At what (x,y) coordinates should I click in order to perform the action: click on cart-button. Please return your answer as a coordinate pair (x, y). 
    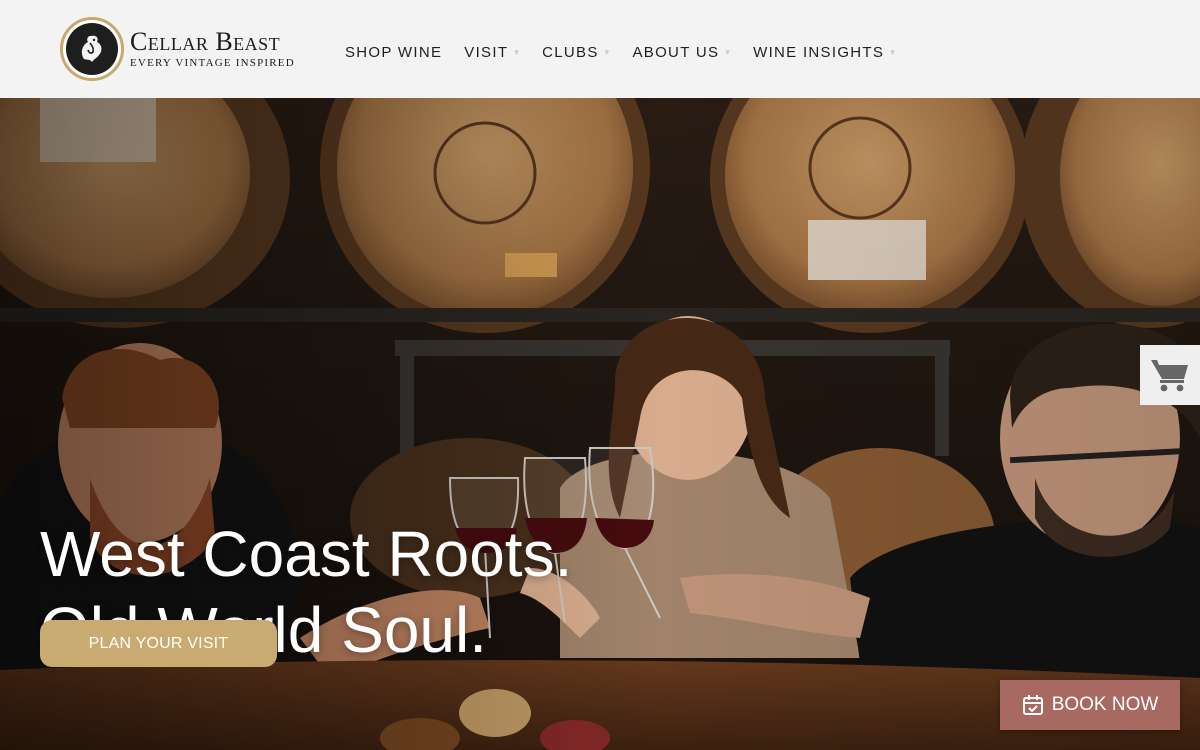
    Looking at the image, I should click on (1170, 375).